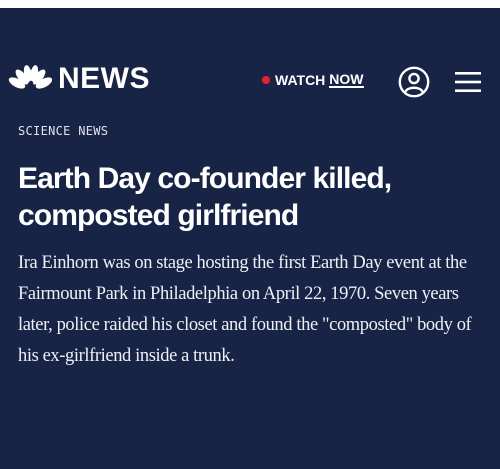 The width and height of the screenshot is (500, 469). Describe the element at coordinates (104, 78) in the screenshot. I see `brand-wordmark: NEWS` at that location.